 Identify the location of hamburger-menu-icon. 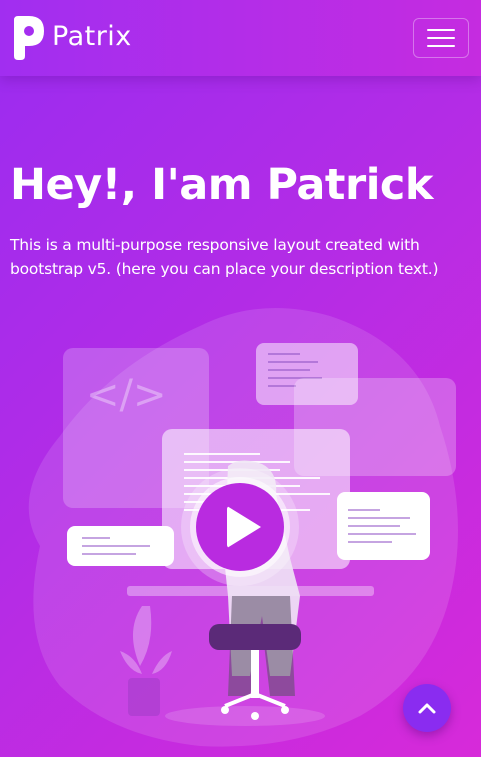
(441, 30).